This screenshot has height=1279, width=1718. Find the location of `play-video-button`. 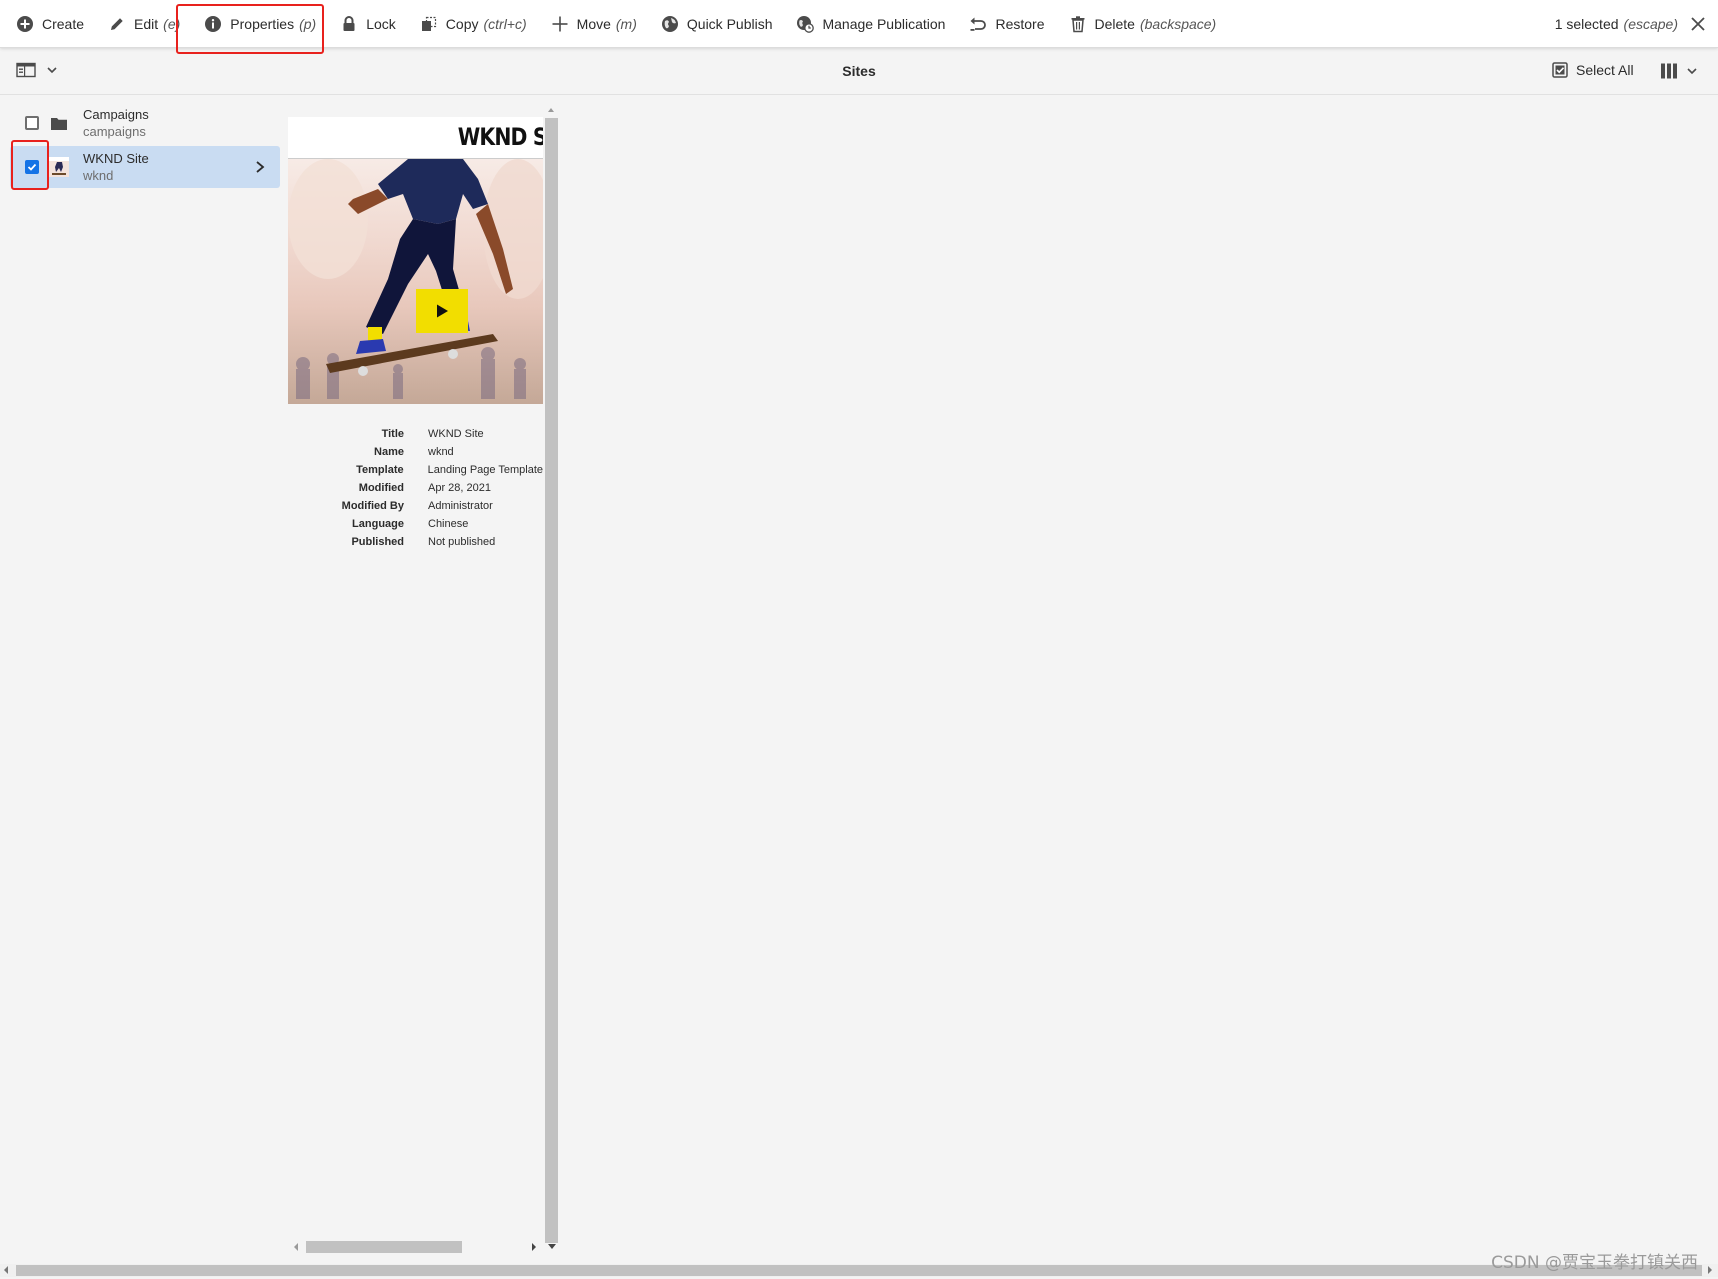

play-video-button is located at coordinates (442, 311).